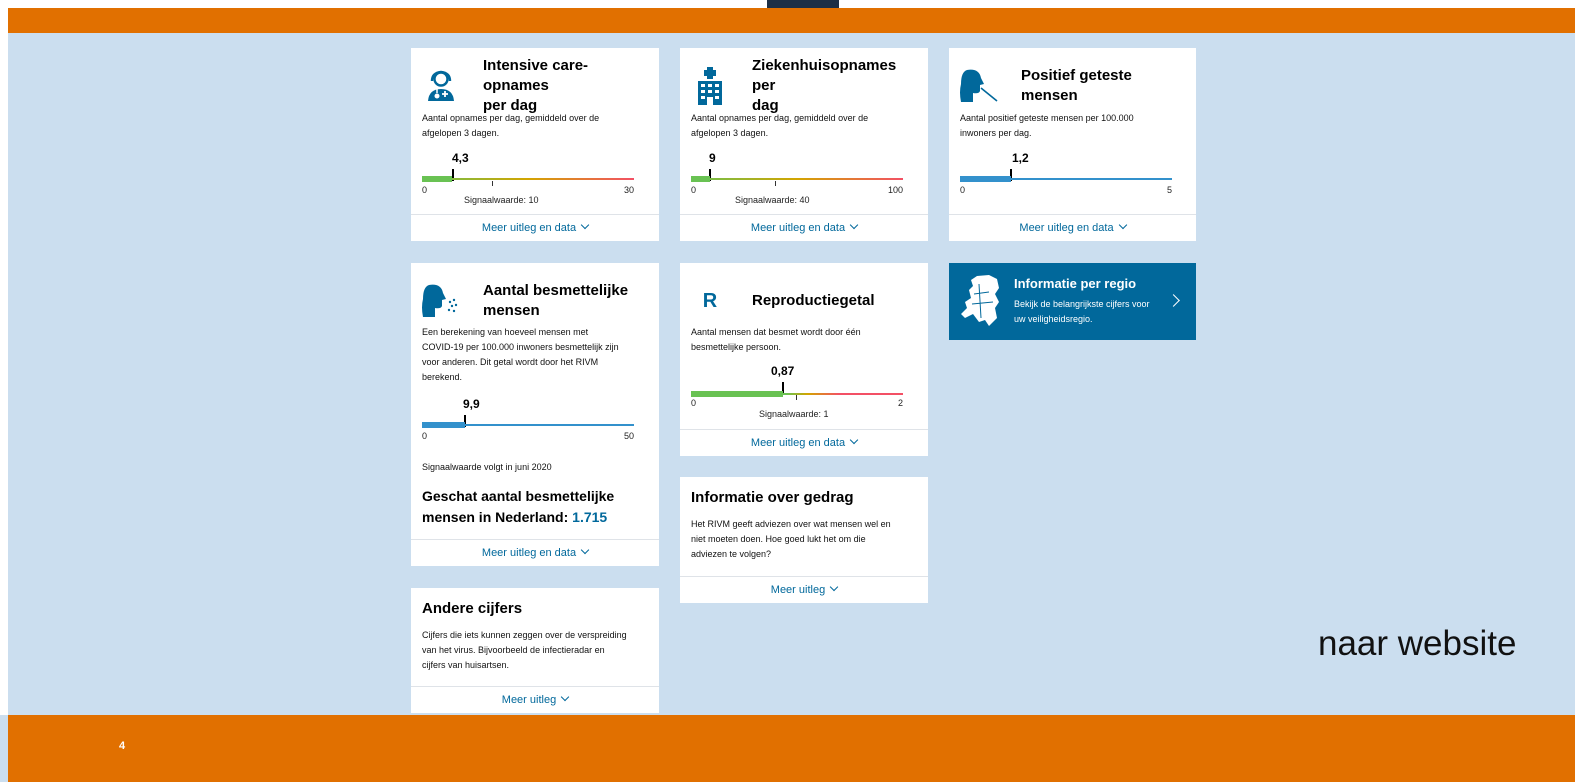  I want to click on ic-gauge: 4,3 0 30 Signaalwaarde: 10, so click(528, 178).